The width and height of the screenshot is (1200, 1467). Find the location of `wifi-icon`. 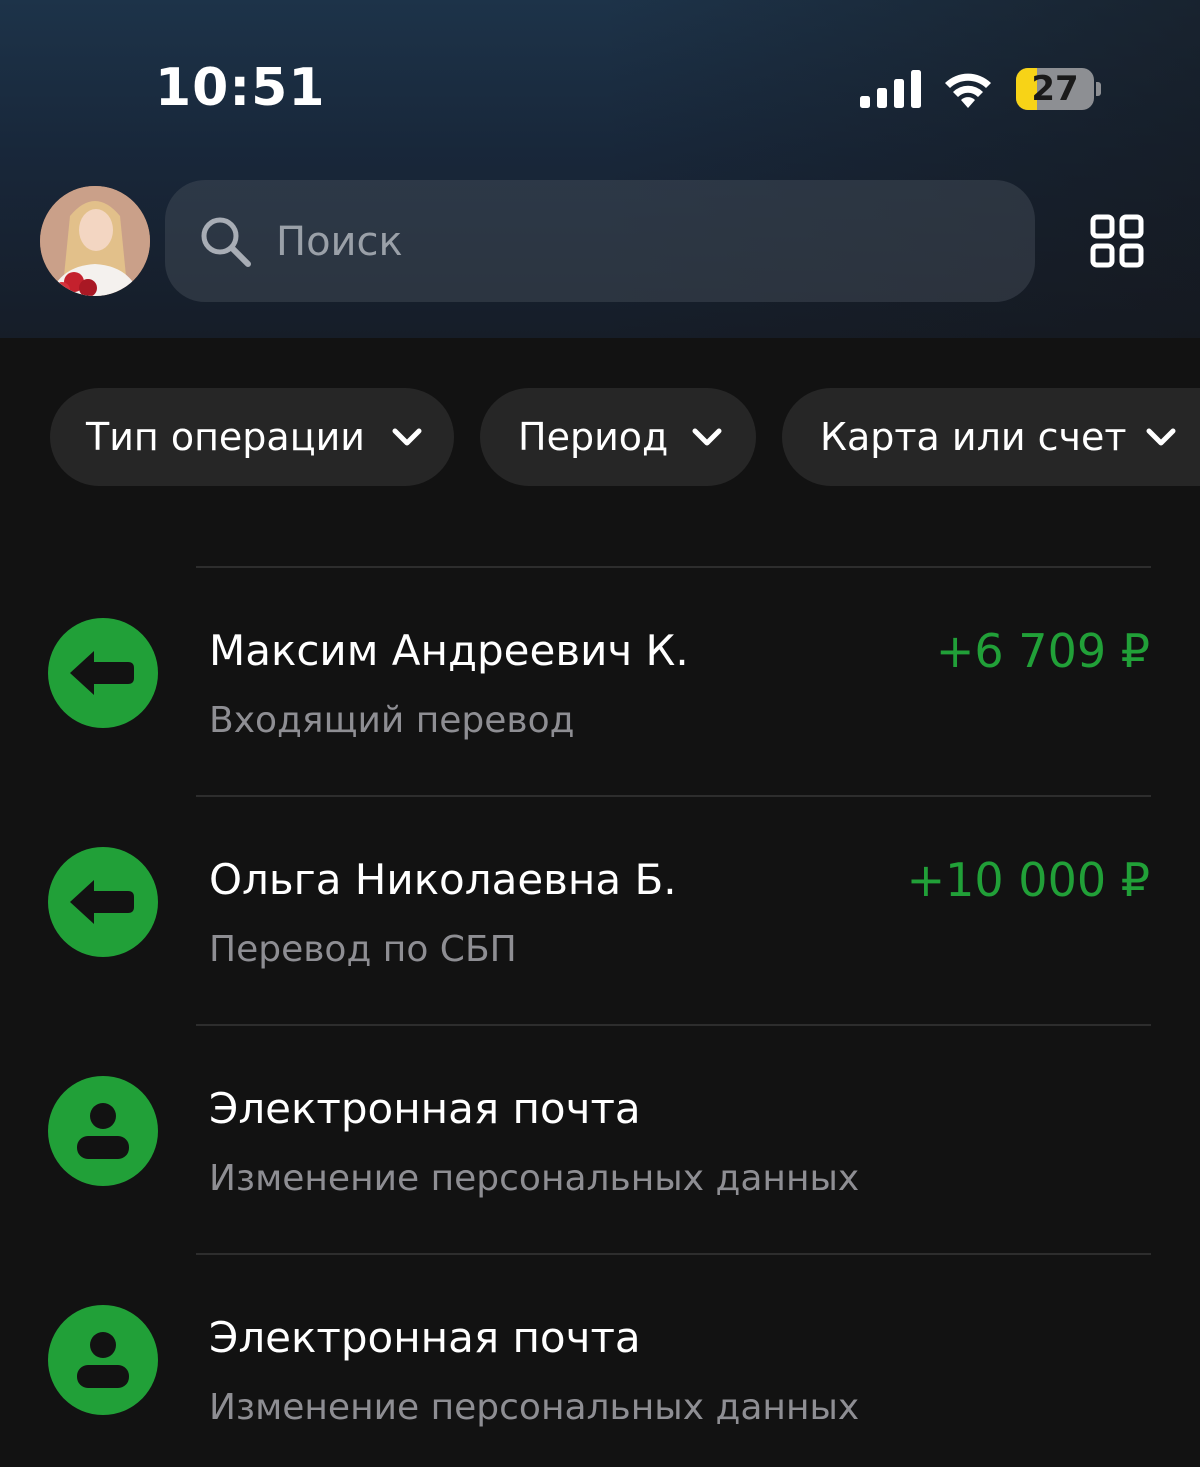

wifi-icon is located at coordinates (968, 90).